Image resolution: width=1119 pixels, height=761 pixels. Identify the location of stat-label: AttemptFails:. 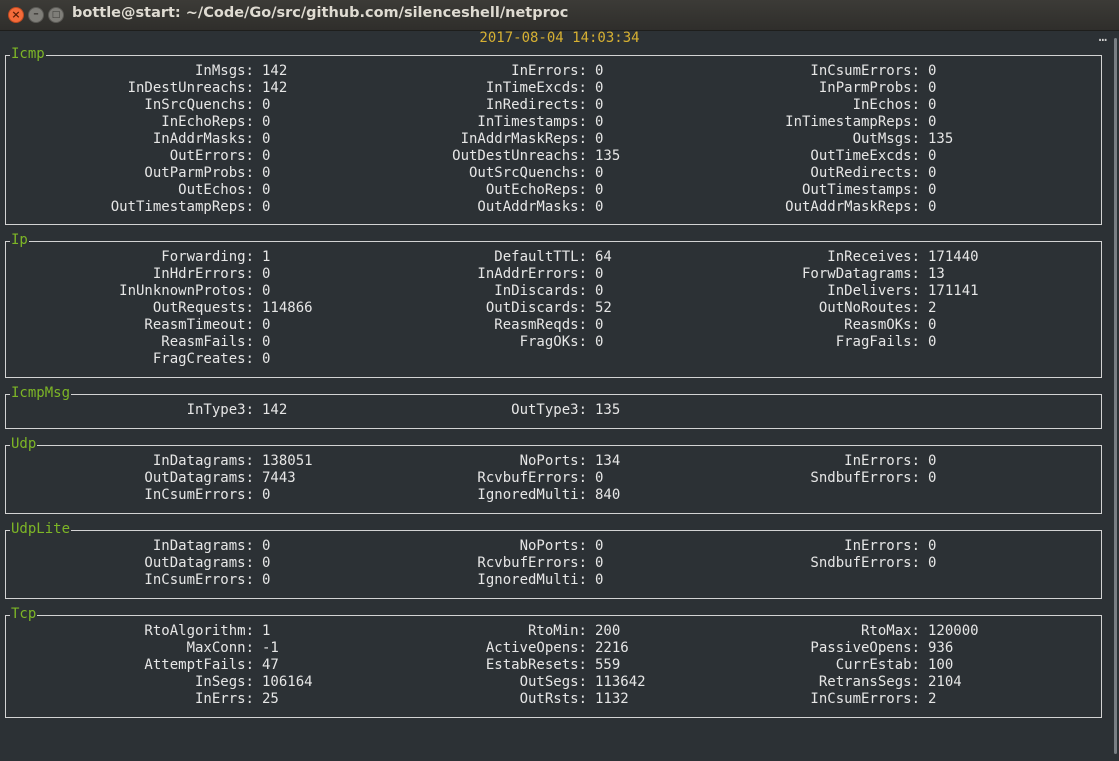
(199, 665).